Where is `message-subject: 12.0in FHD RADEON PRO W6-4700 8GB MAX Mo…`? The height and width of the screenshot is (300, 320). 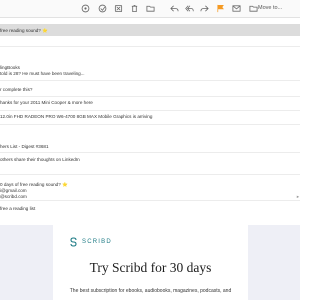
message-subject: 12.0in FHD RADEON PRO W6-4700 8GB MAX Mo… is located at coordinates (76, 116).